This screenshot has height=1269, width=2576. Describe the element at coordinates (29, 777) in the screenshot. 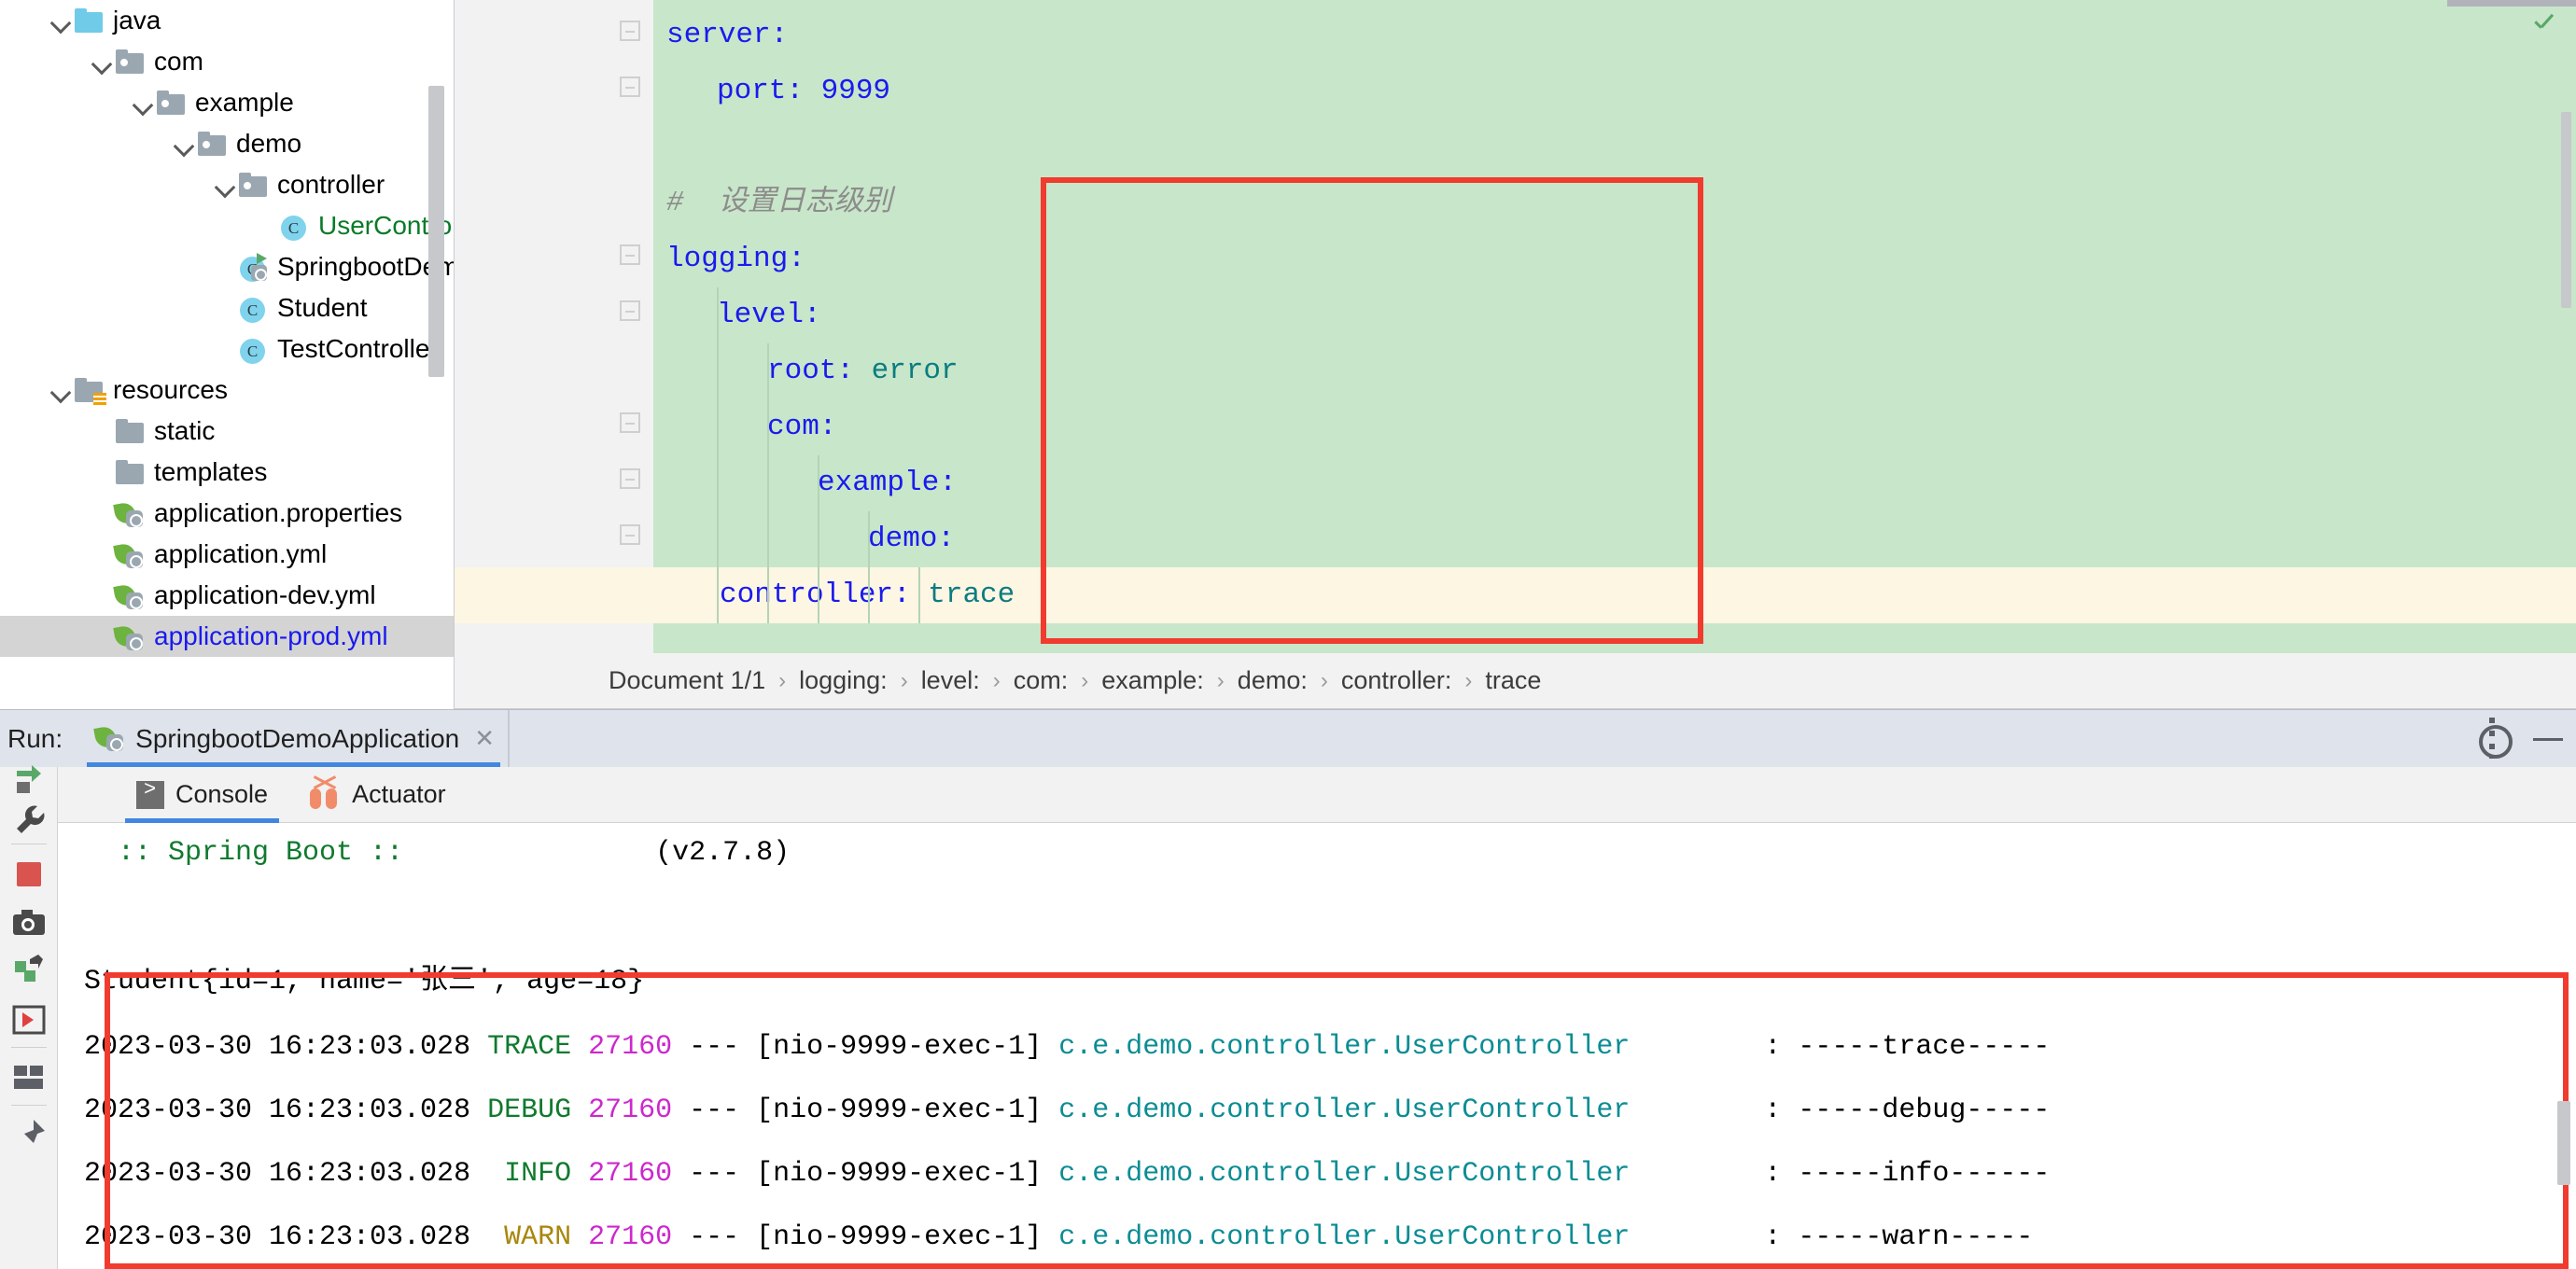

I see `rerun-icon` at that location.